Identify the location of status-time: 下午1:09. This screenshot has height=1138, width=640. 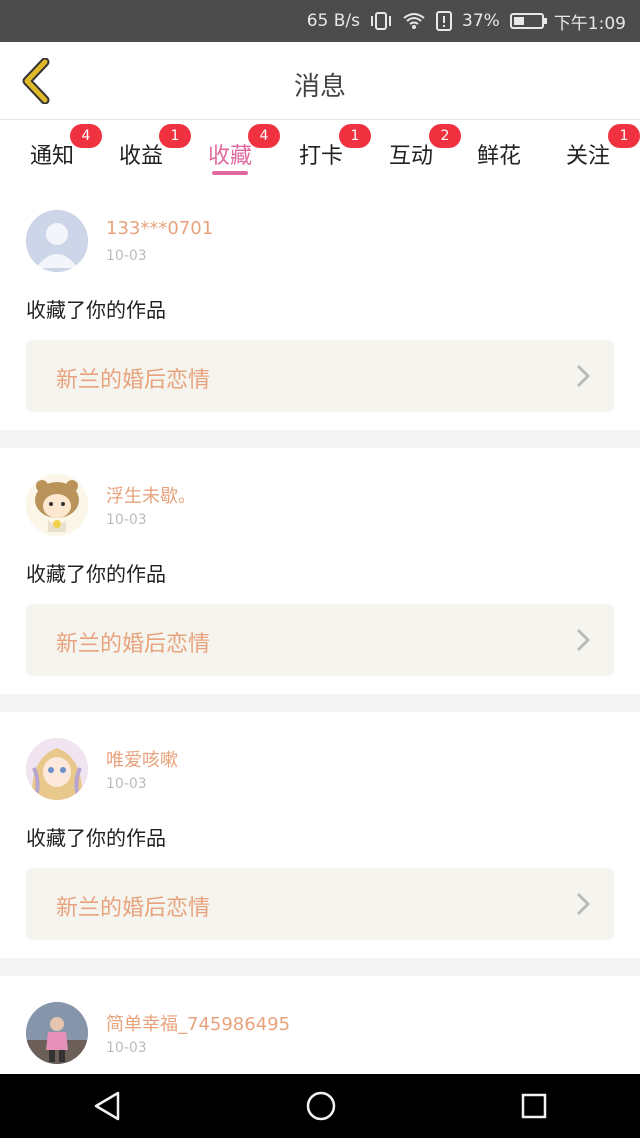
(589, 23).